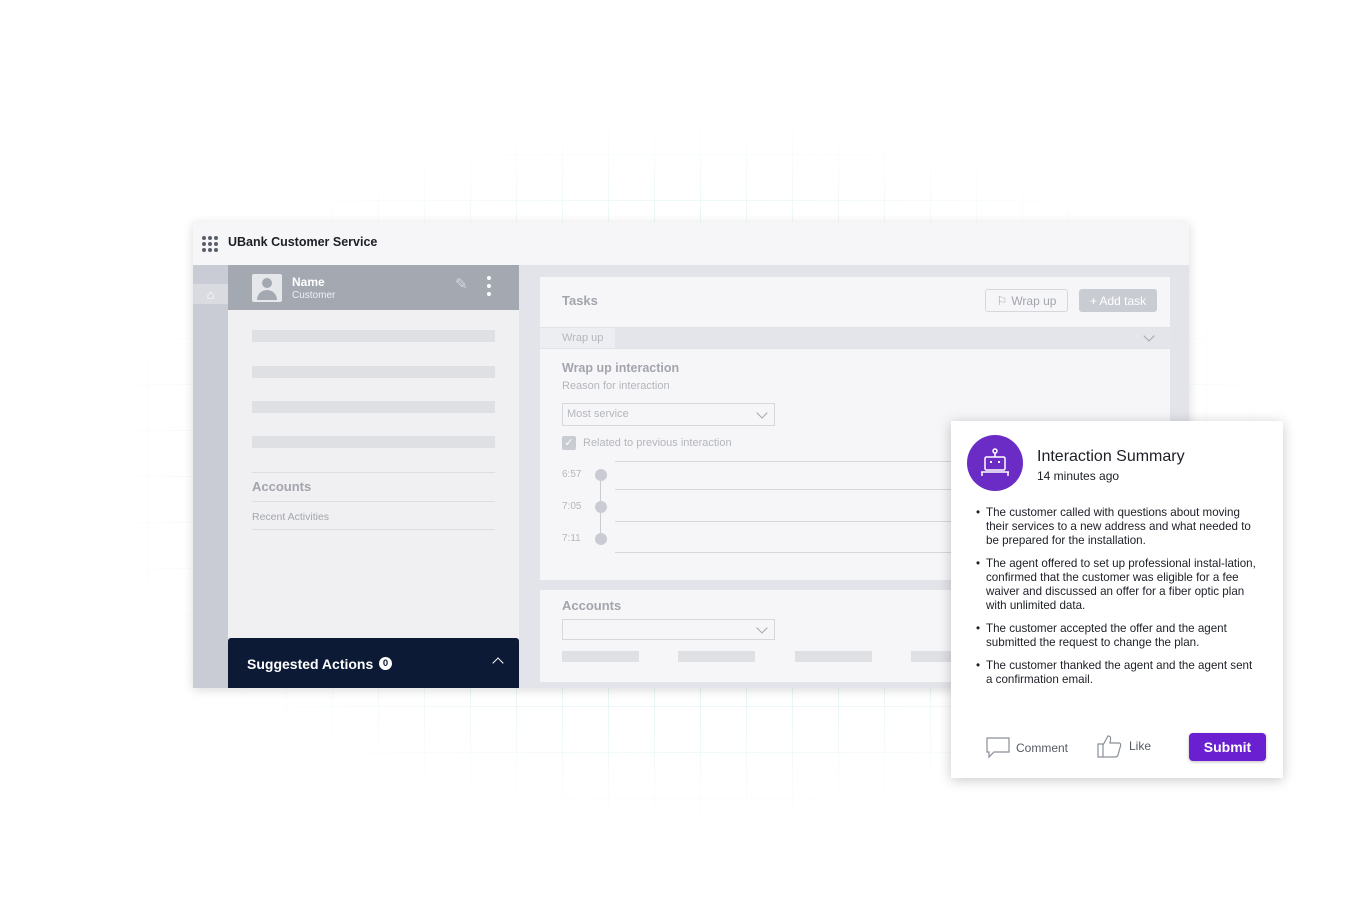  Describe the element at coordinates (303, 242) in the screenshot. I see `app-title: UBank Customer Service` at that location.